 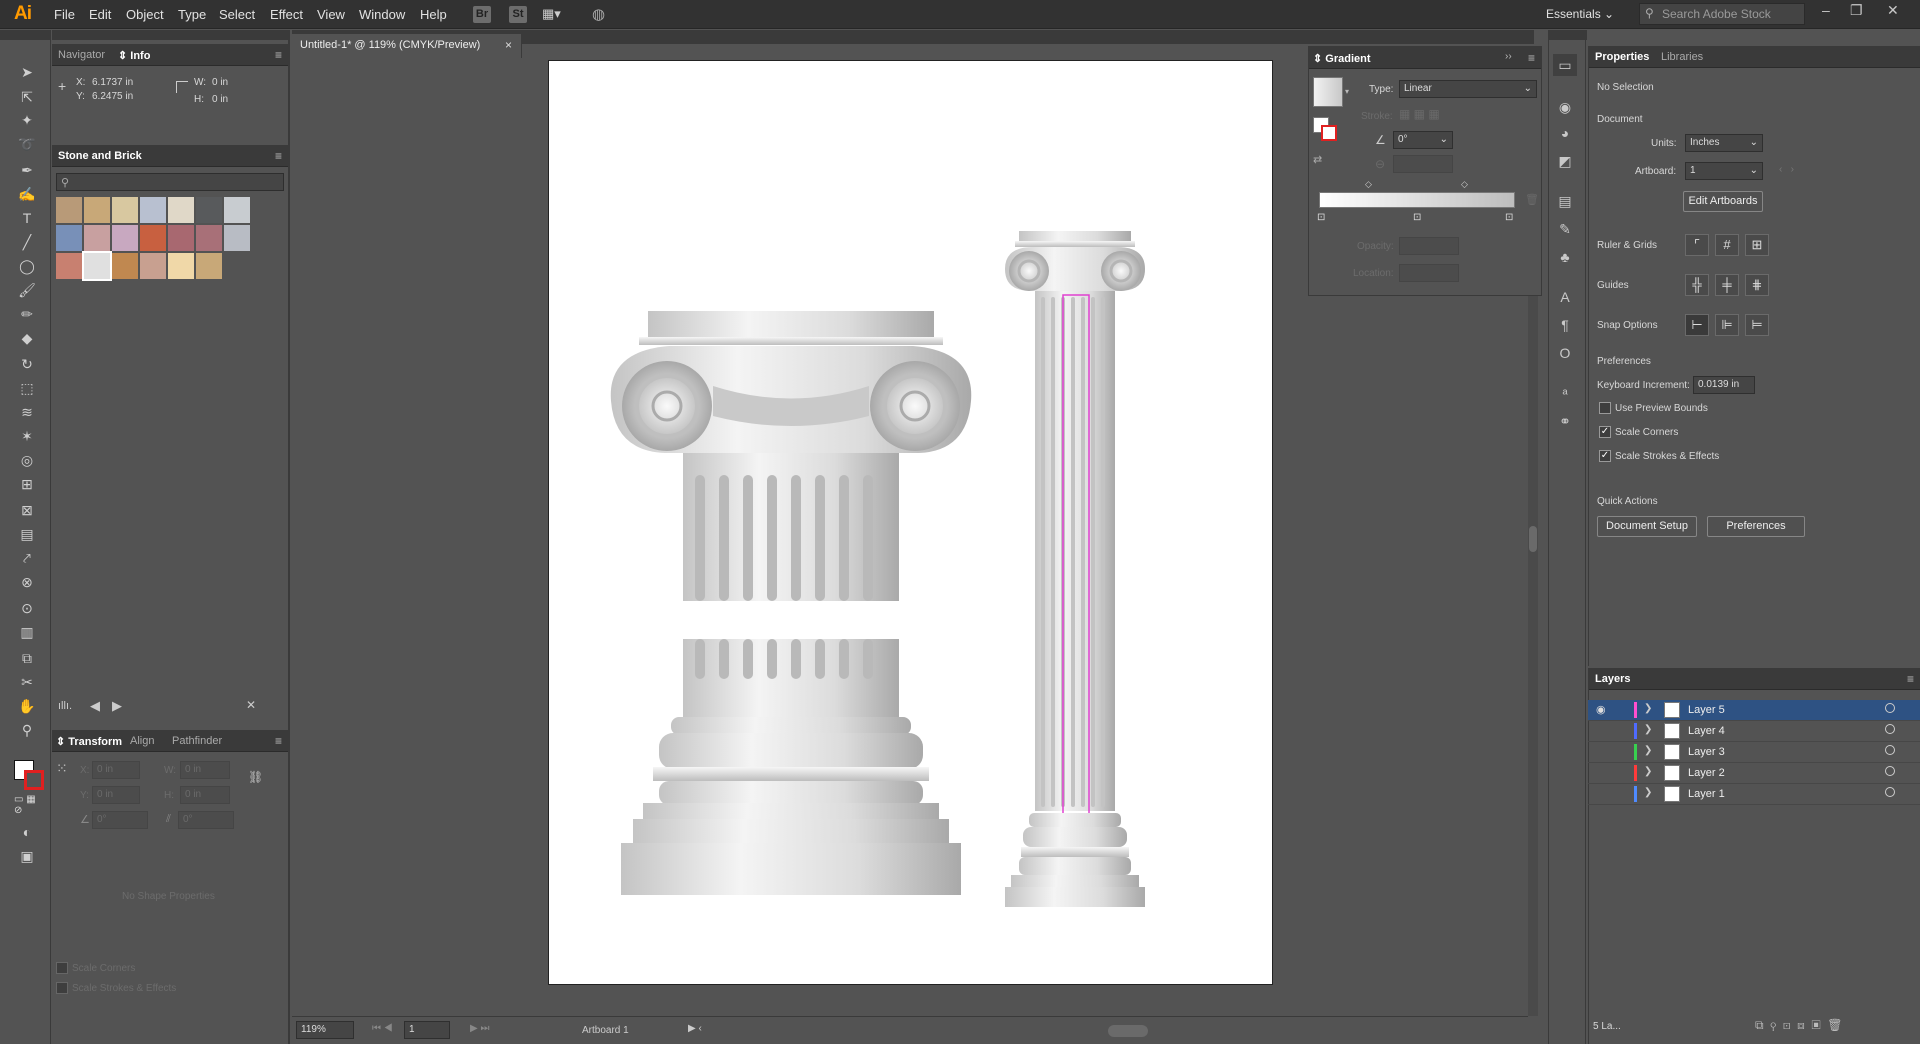 I want to click on paragraph-panel-icon: ¶, so click(x=1565, y=325).